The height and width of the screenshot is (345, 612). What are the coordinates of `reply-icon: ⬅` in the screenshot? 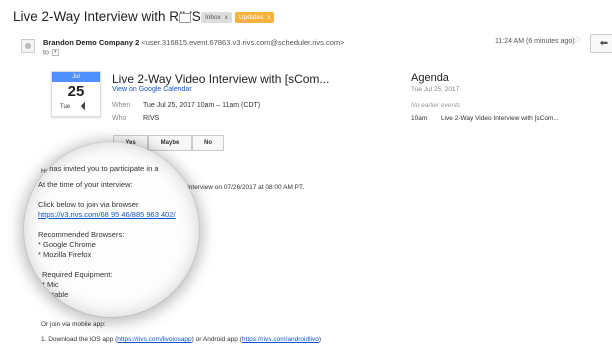 It's located at (604, 43).